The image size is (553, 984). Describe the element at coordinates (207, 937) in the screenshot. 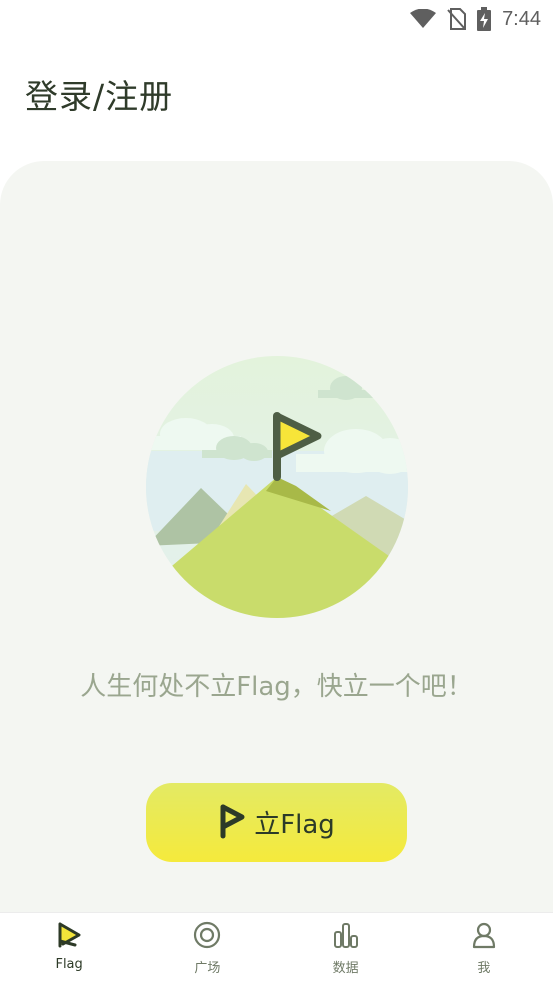

I see `target-icon` at that location.